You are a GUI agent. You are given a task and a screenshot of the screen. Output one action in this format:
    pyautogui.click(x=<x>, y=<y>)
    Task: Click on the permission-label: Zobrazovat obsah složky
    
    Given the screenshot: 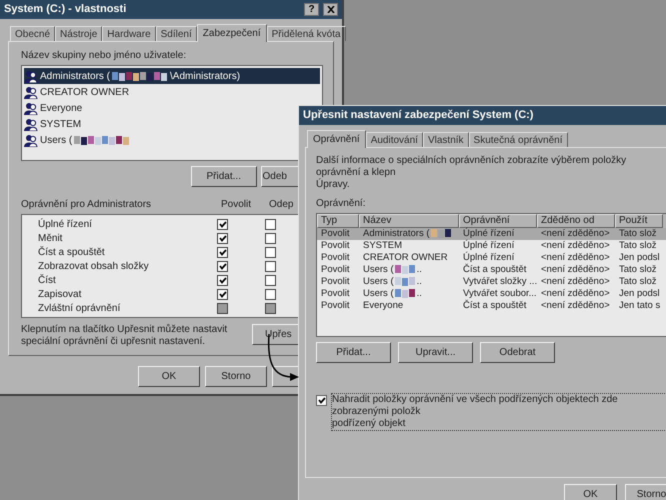 What is the action you would take?
    pyautogui.click(x=94, y=267)
    